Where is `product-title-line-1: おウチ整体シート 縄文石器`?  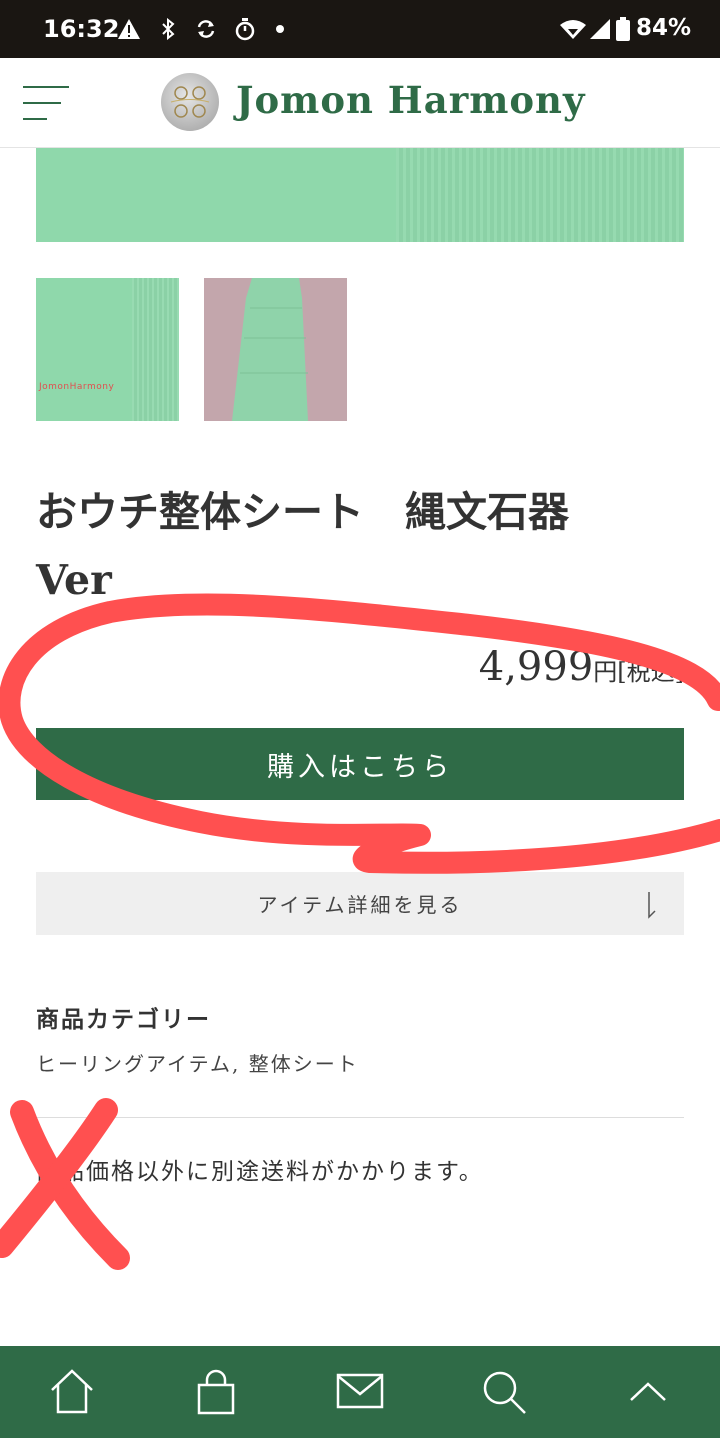
product-title-line-1: おウチ整体シート 縄文石器 is located at coordinates (302, 512).